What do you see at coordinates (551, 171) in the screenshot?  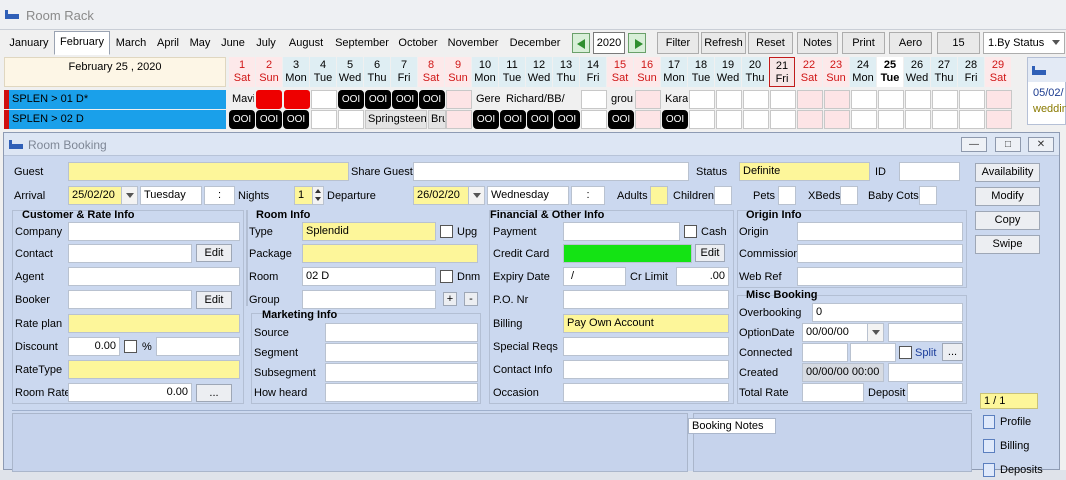 I see `share-guest-field` at bounding box center [551, 171].